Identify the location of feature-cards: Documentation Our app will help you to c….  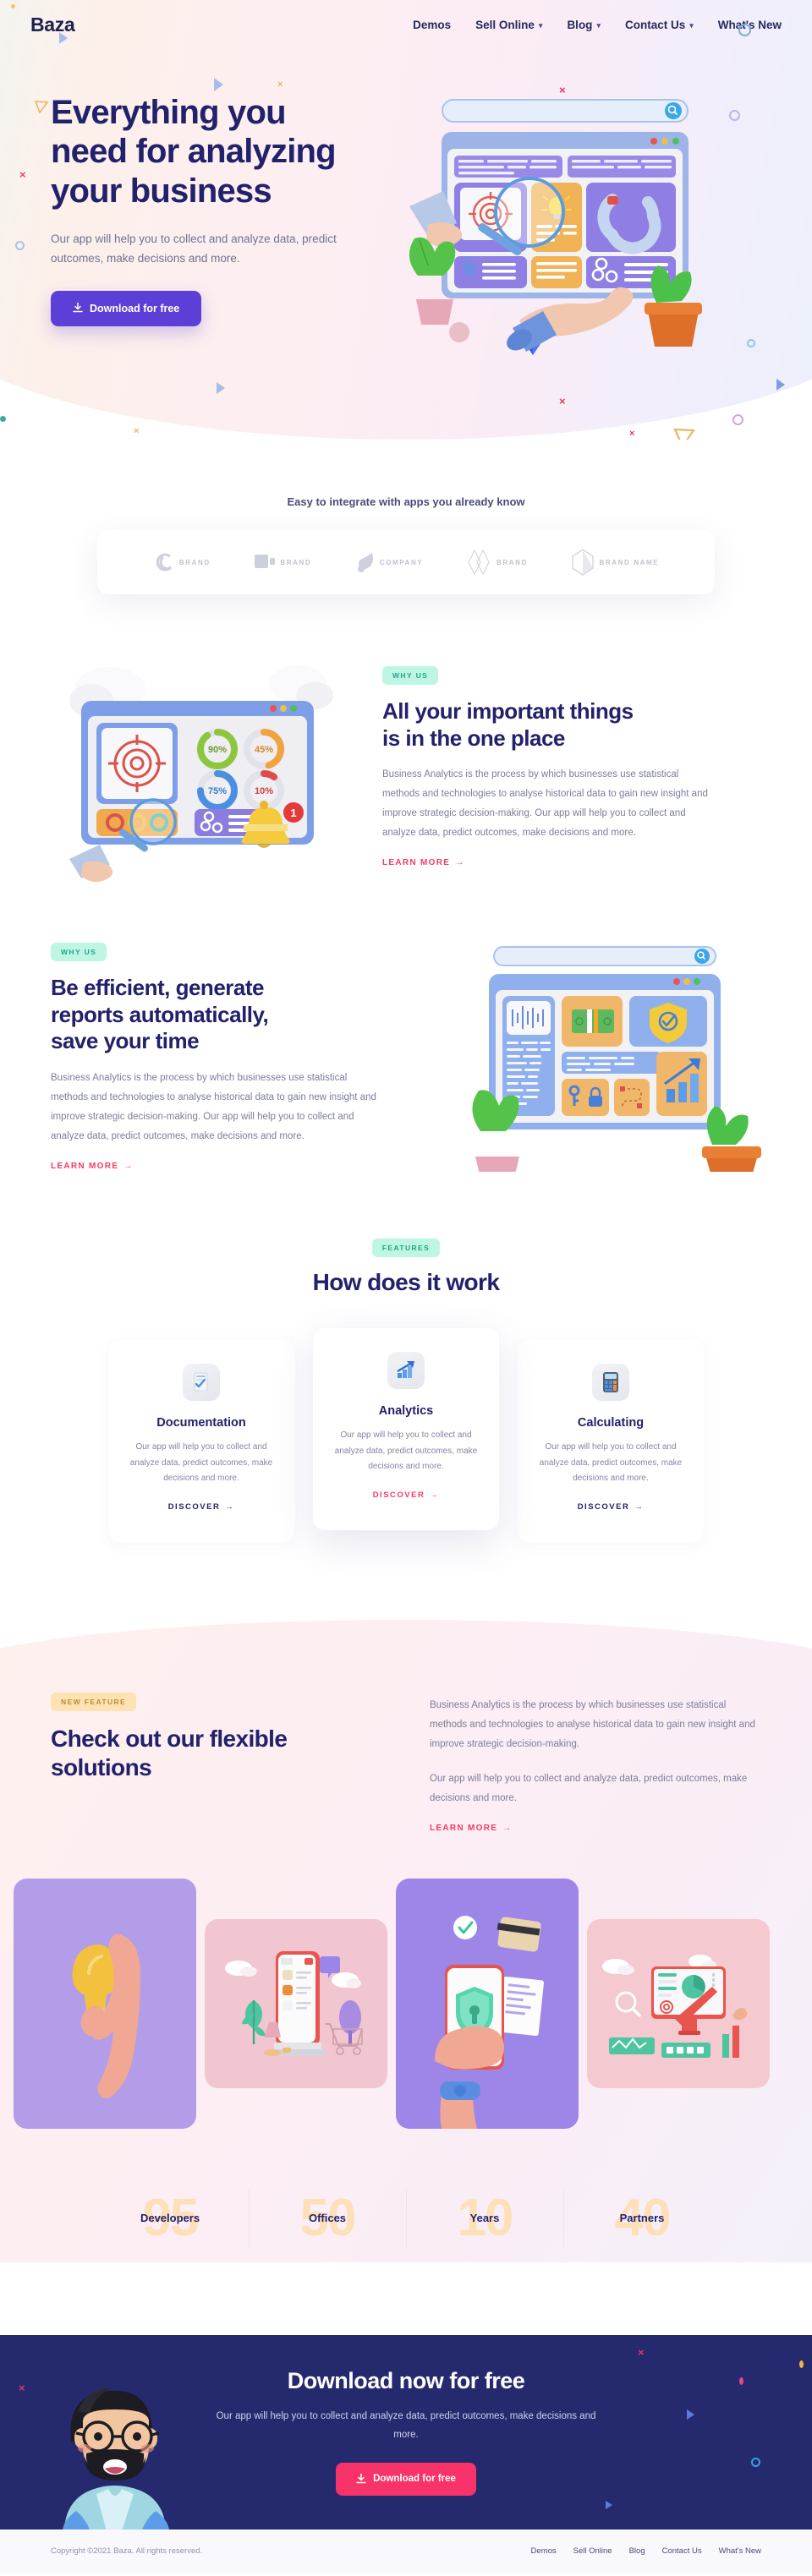
(406, 1435).